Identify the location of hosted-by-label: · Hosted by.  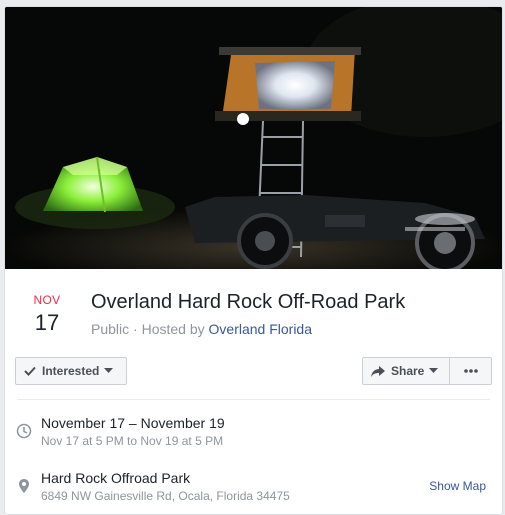
(169, 329).